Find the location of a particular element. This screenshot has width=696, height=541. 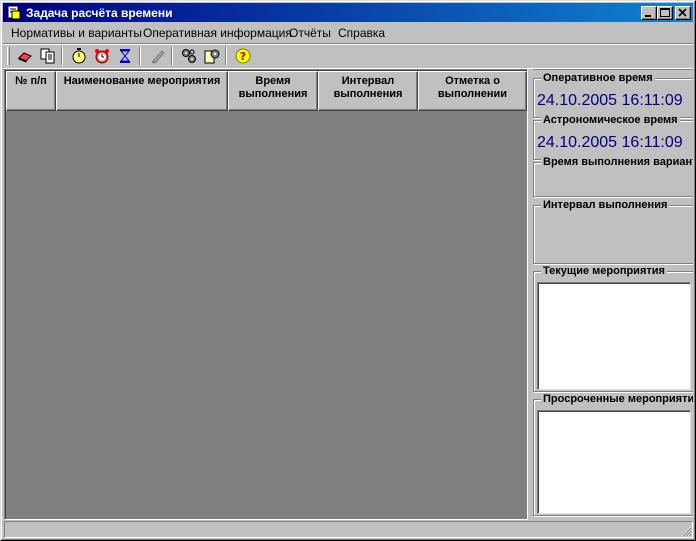

pen-icon is located at coordinates (158, 57).